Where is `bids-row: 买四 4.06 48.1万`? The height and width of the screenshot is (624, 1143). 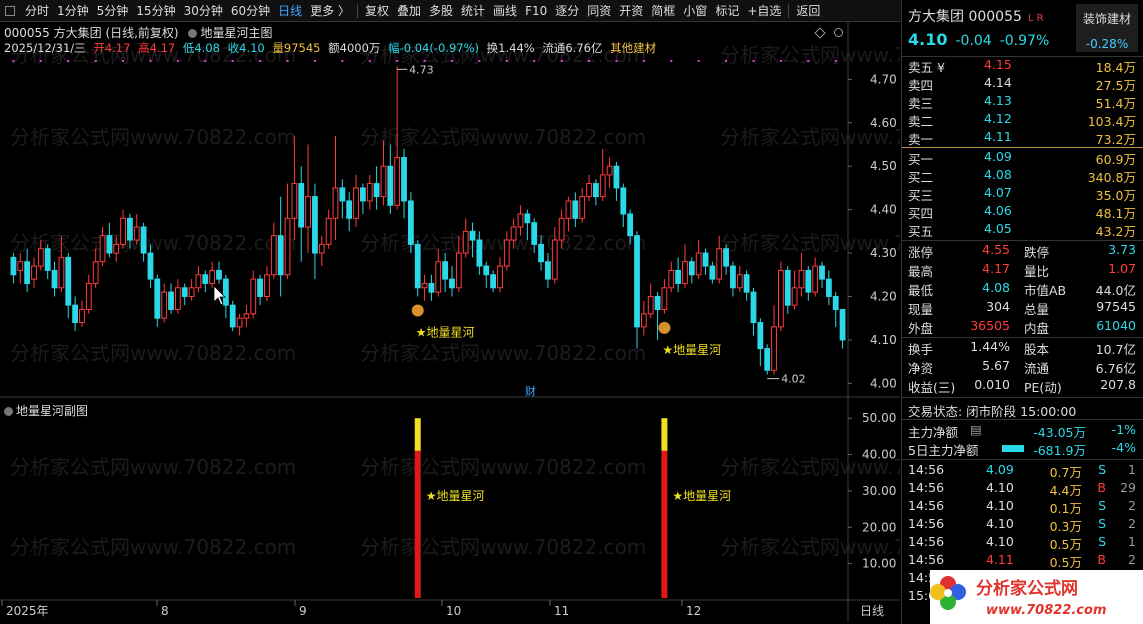 bids-row: 买四 4.06 48.1万 is located at coordinates (1022, 212).